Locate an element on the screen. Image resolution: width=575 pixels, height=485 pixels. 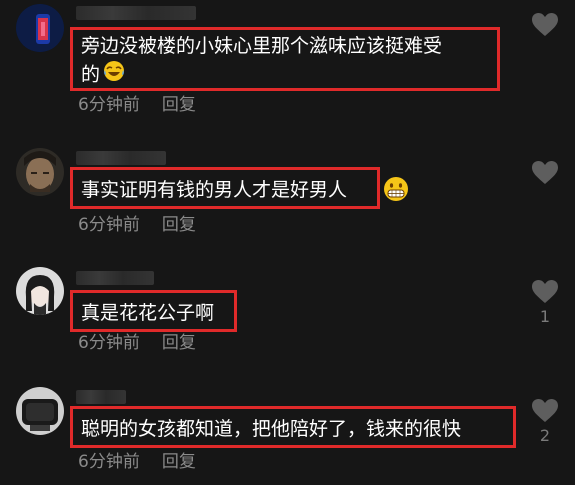
comment-text-tail: 的 is located at coordinates (91, 74).